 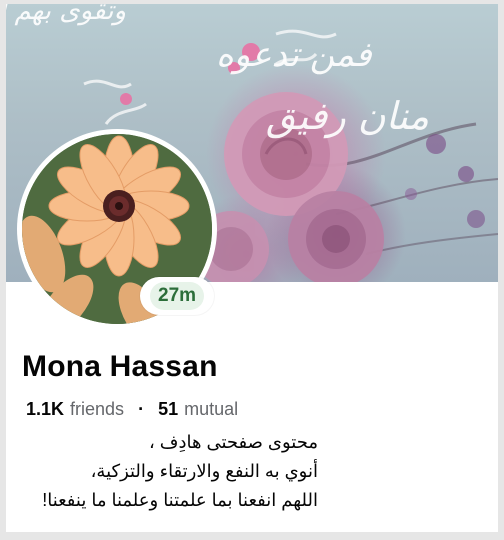 I want to click on mutual-count: 51, so click(x=168, y=409).